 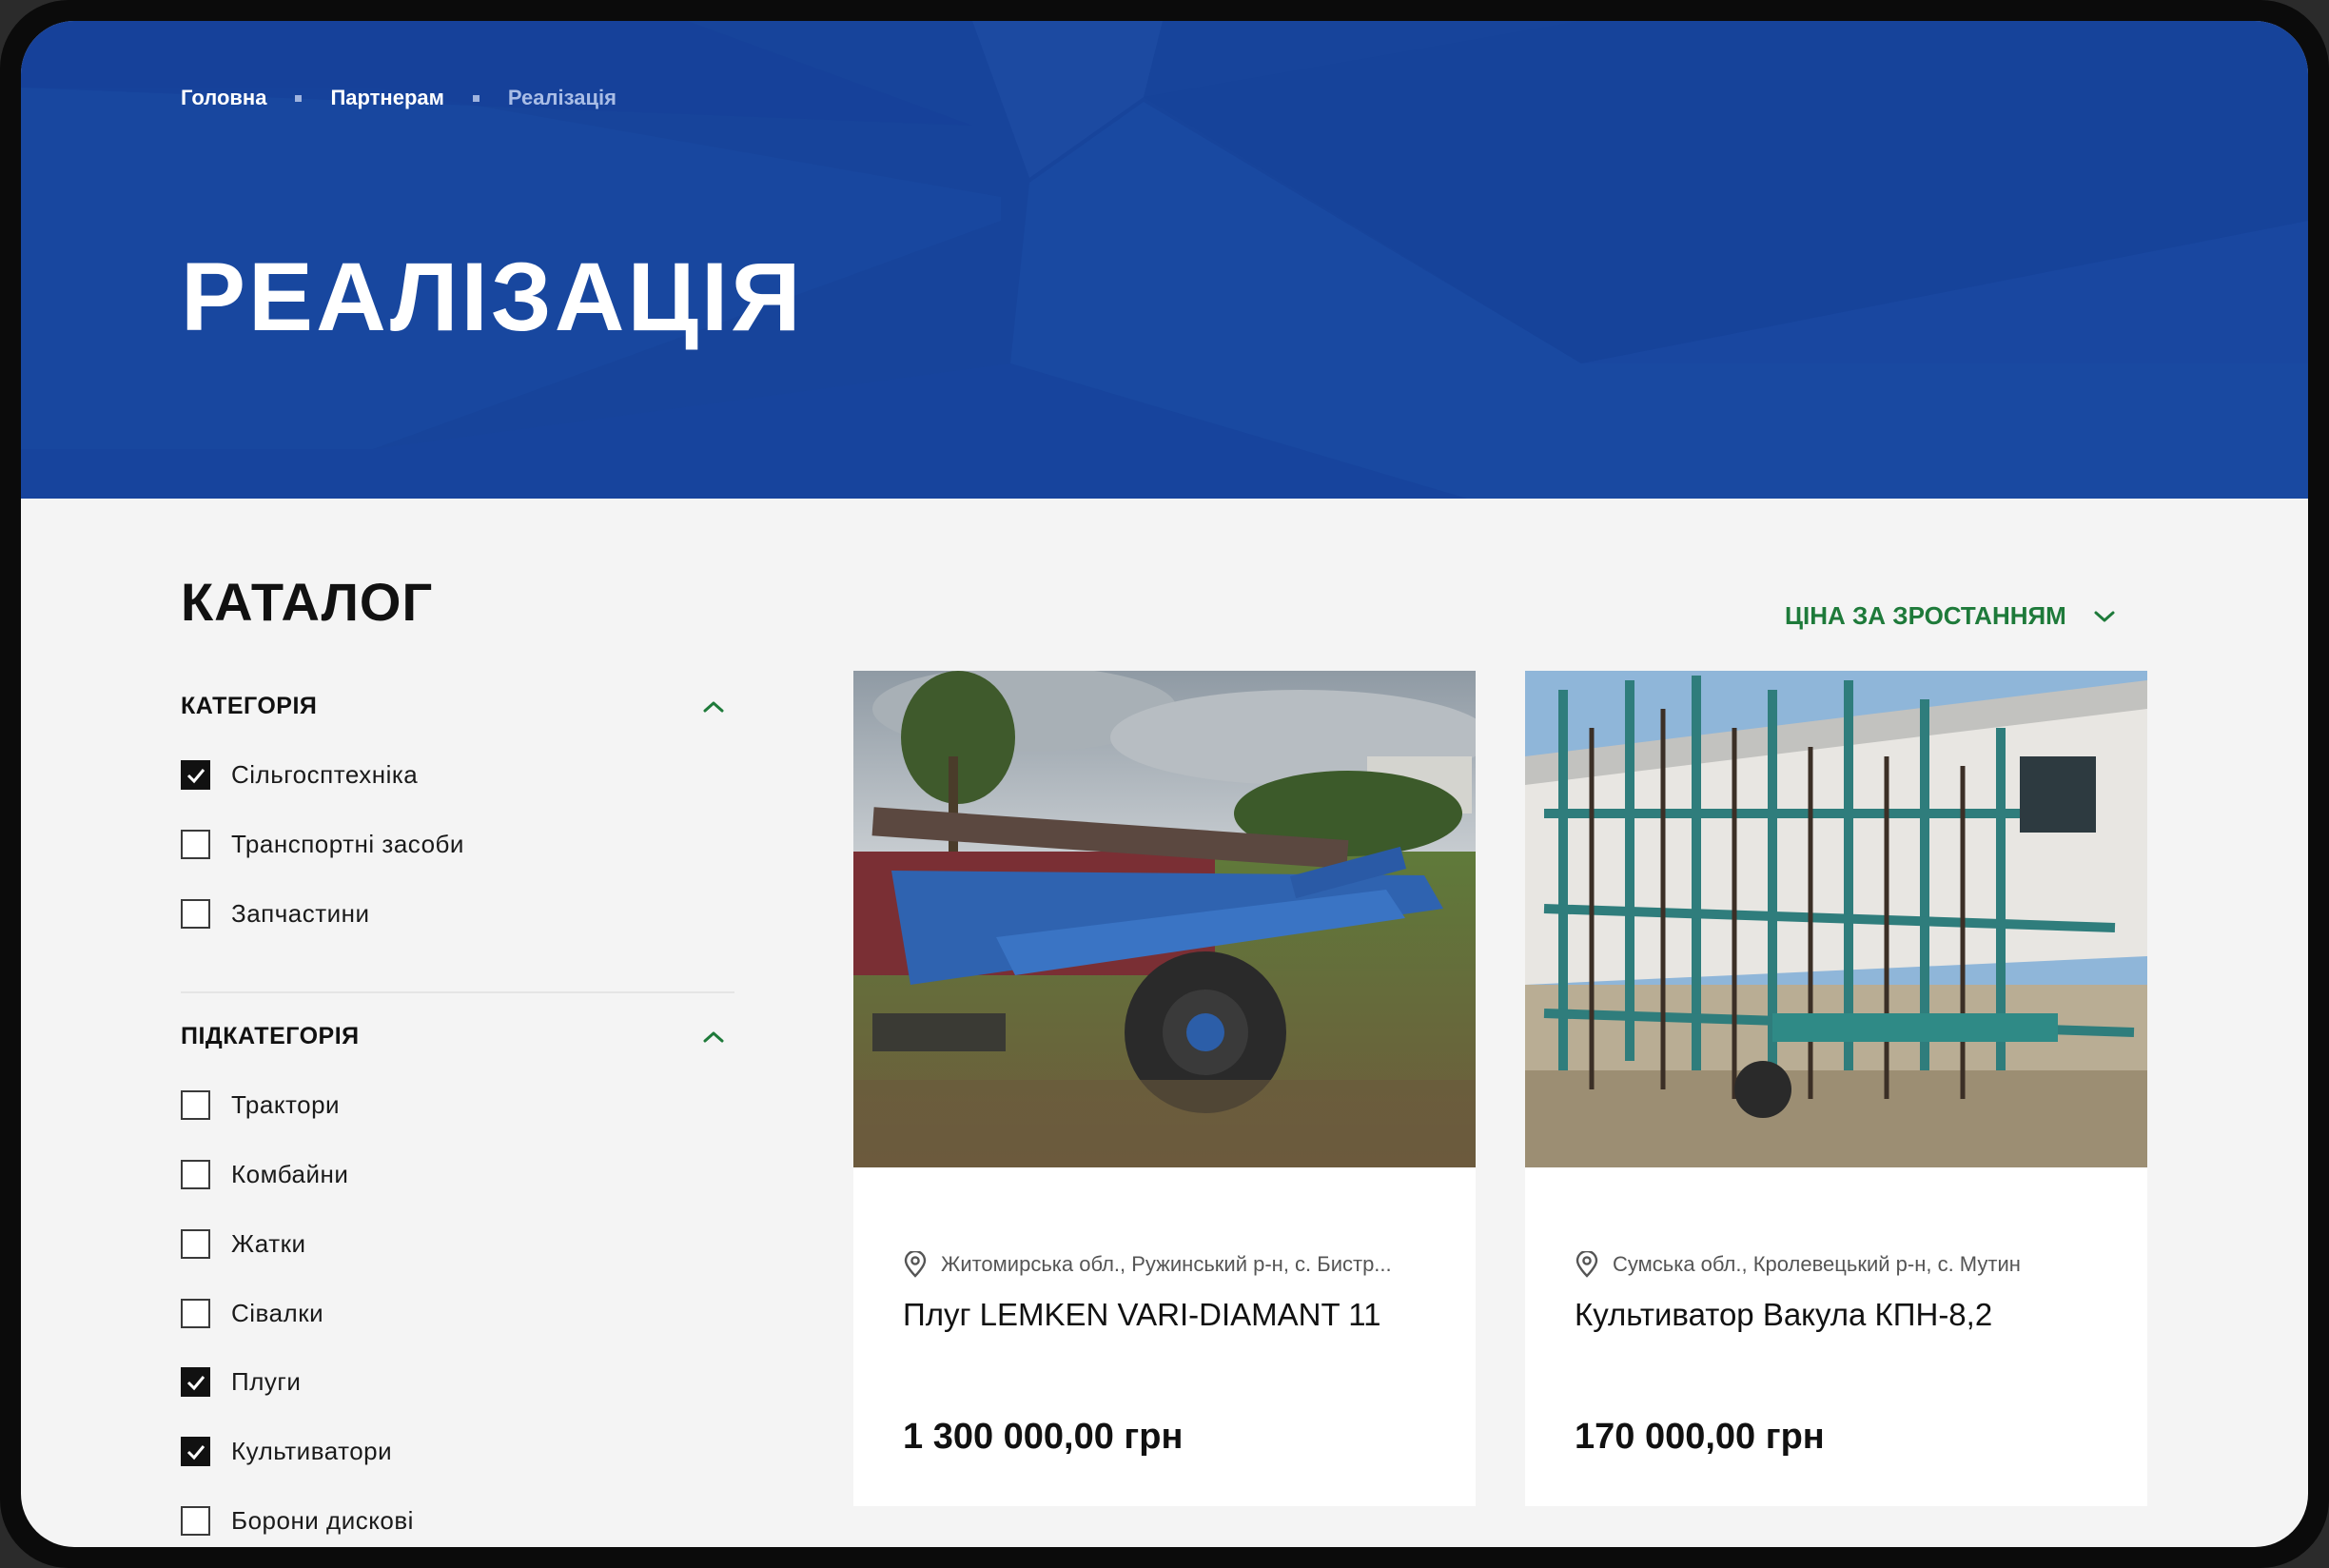 I want to click on filter-option-label: Трактори, so click(x=286, y=1104).